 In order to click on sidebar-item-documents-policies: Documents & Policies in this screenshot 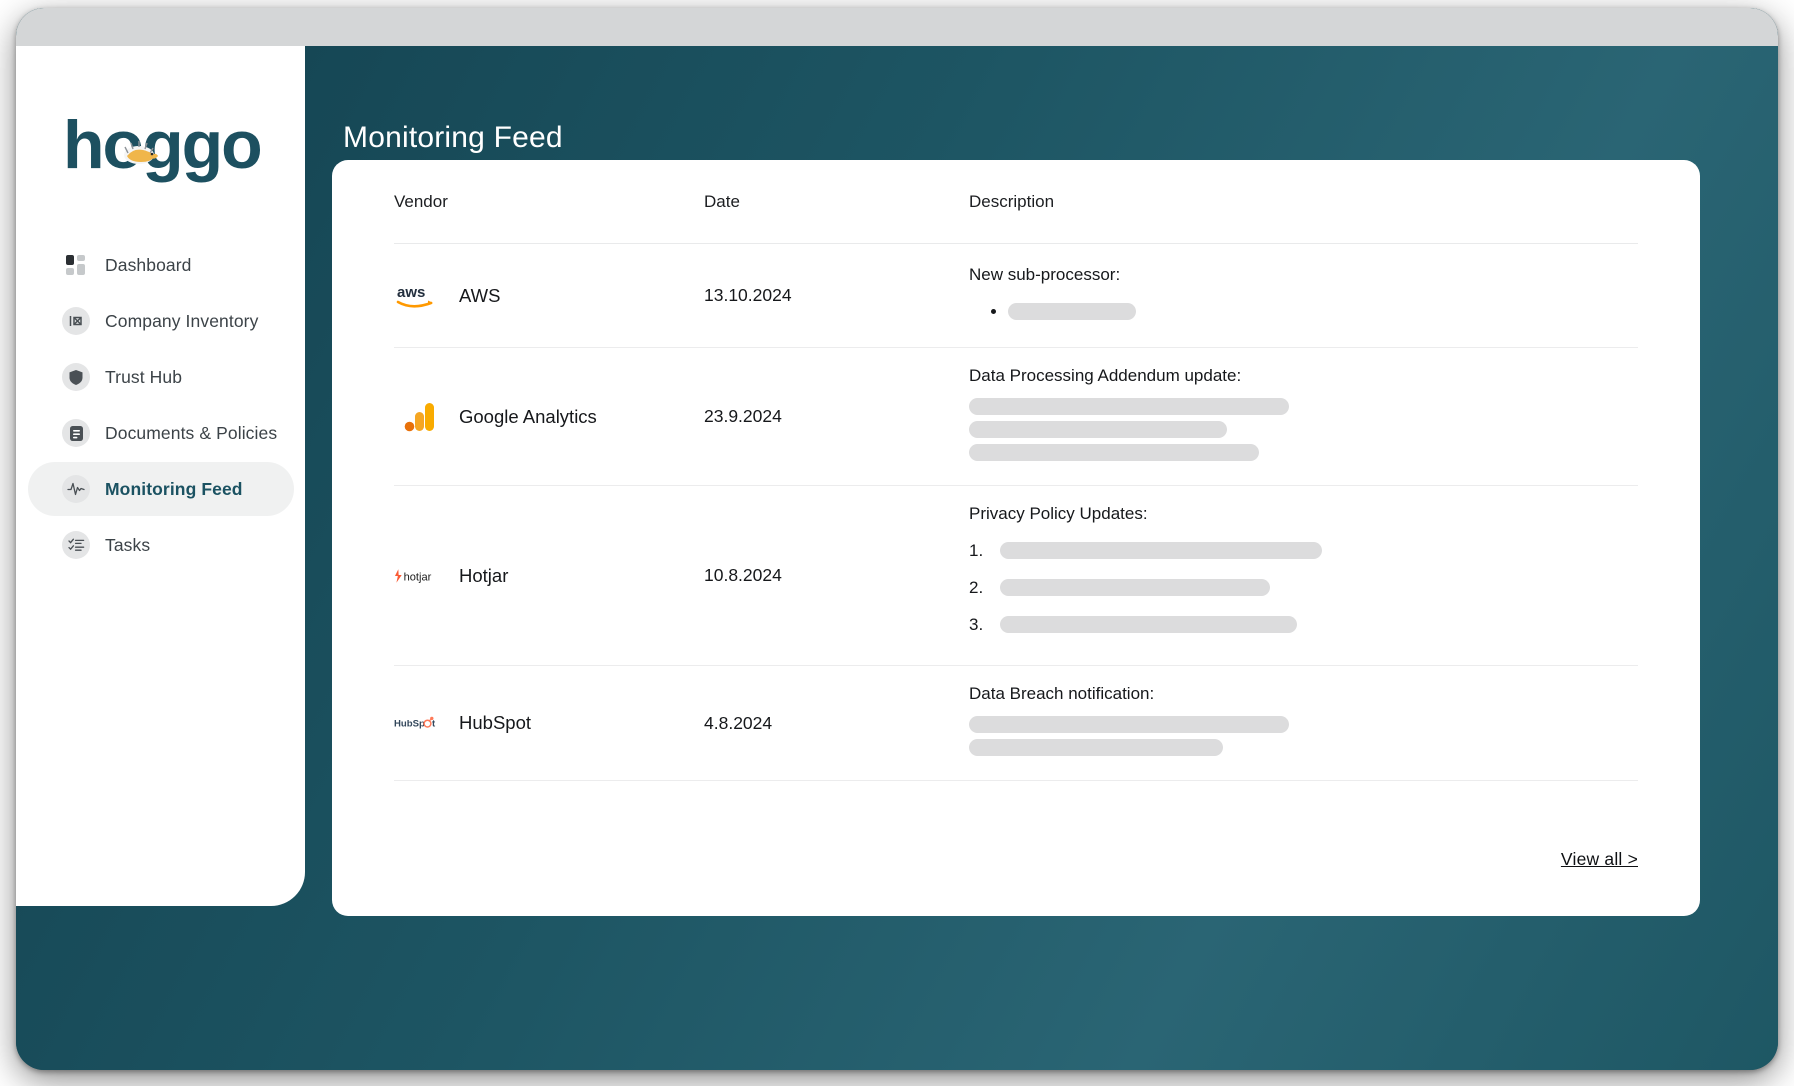, I will do `click(161, 433)`.